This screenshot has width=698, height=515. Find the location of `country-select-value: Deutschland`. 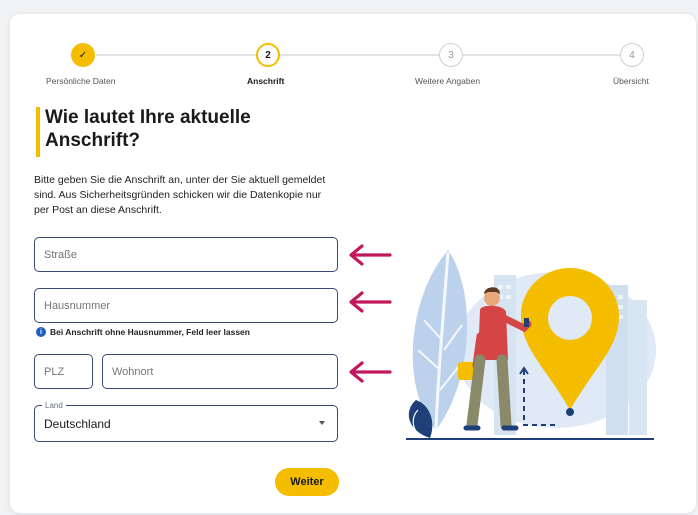

country-select-value: Deutschland is located at coordinates (77, 423).